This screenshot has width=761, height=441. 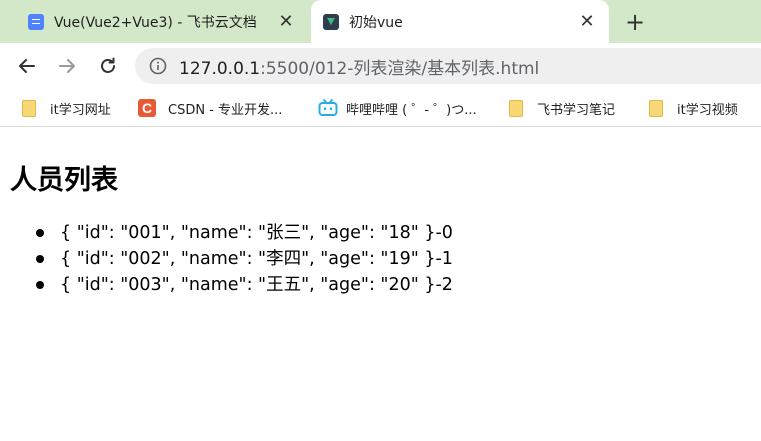 I want to click on url-text: 127.0.0.1:5500/012-列表渲染/基本列表.html, so click(x=359, y=66).